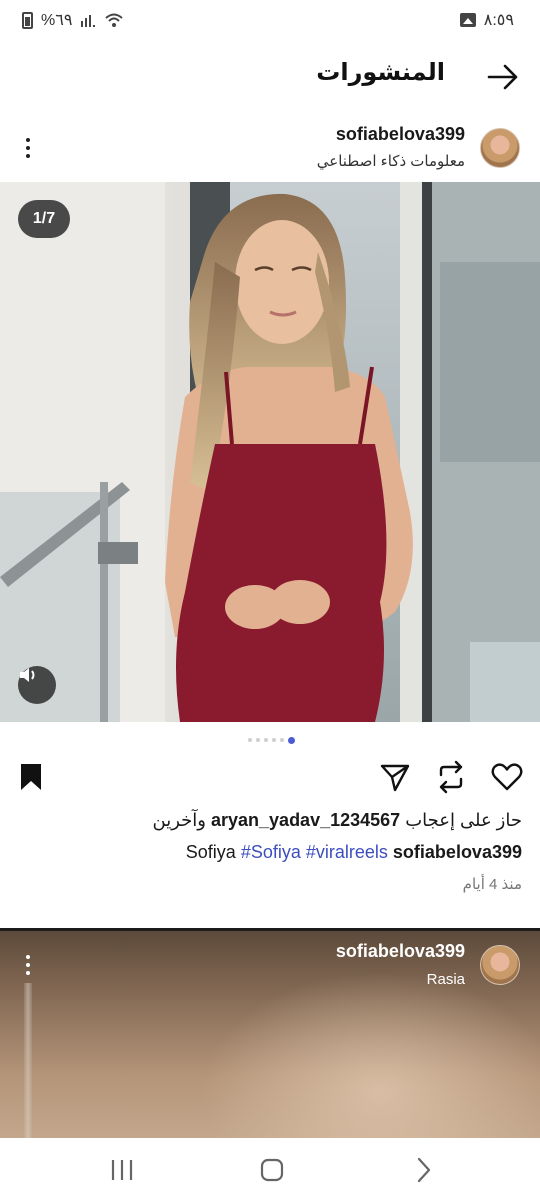  Describe the element at coordinates (507, 777) in the screenshot. I see `heart-icon` at that location.